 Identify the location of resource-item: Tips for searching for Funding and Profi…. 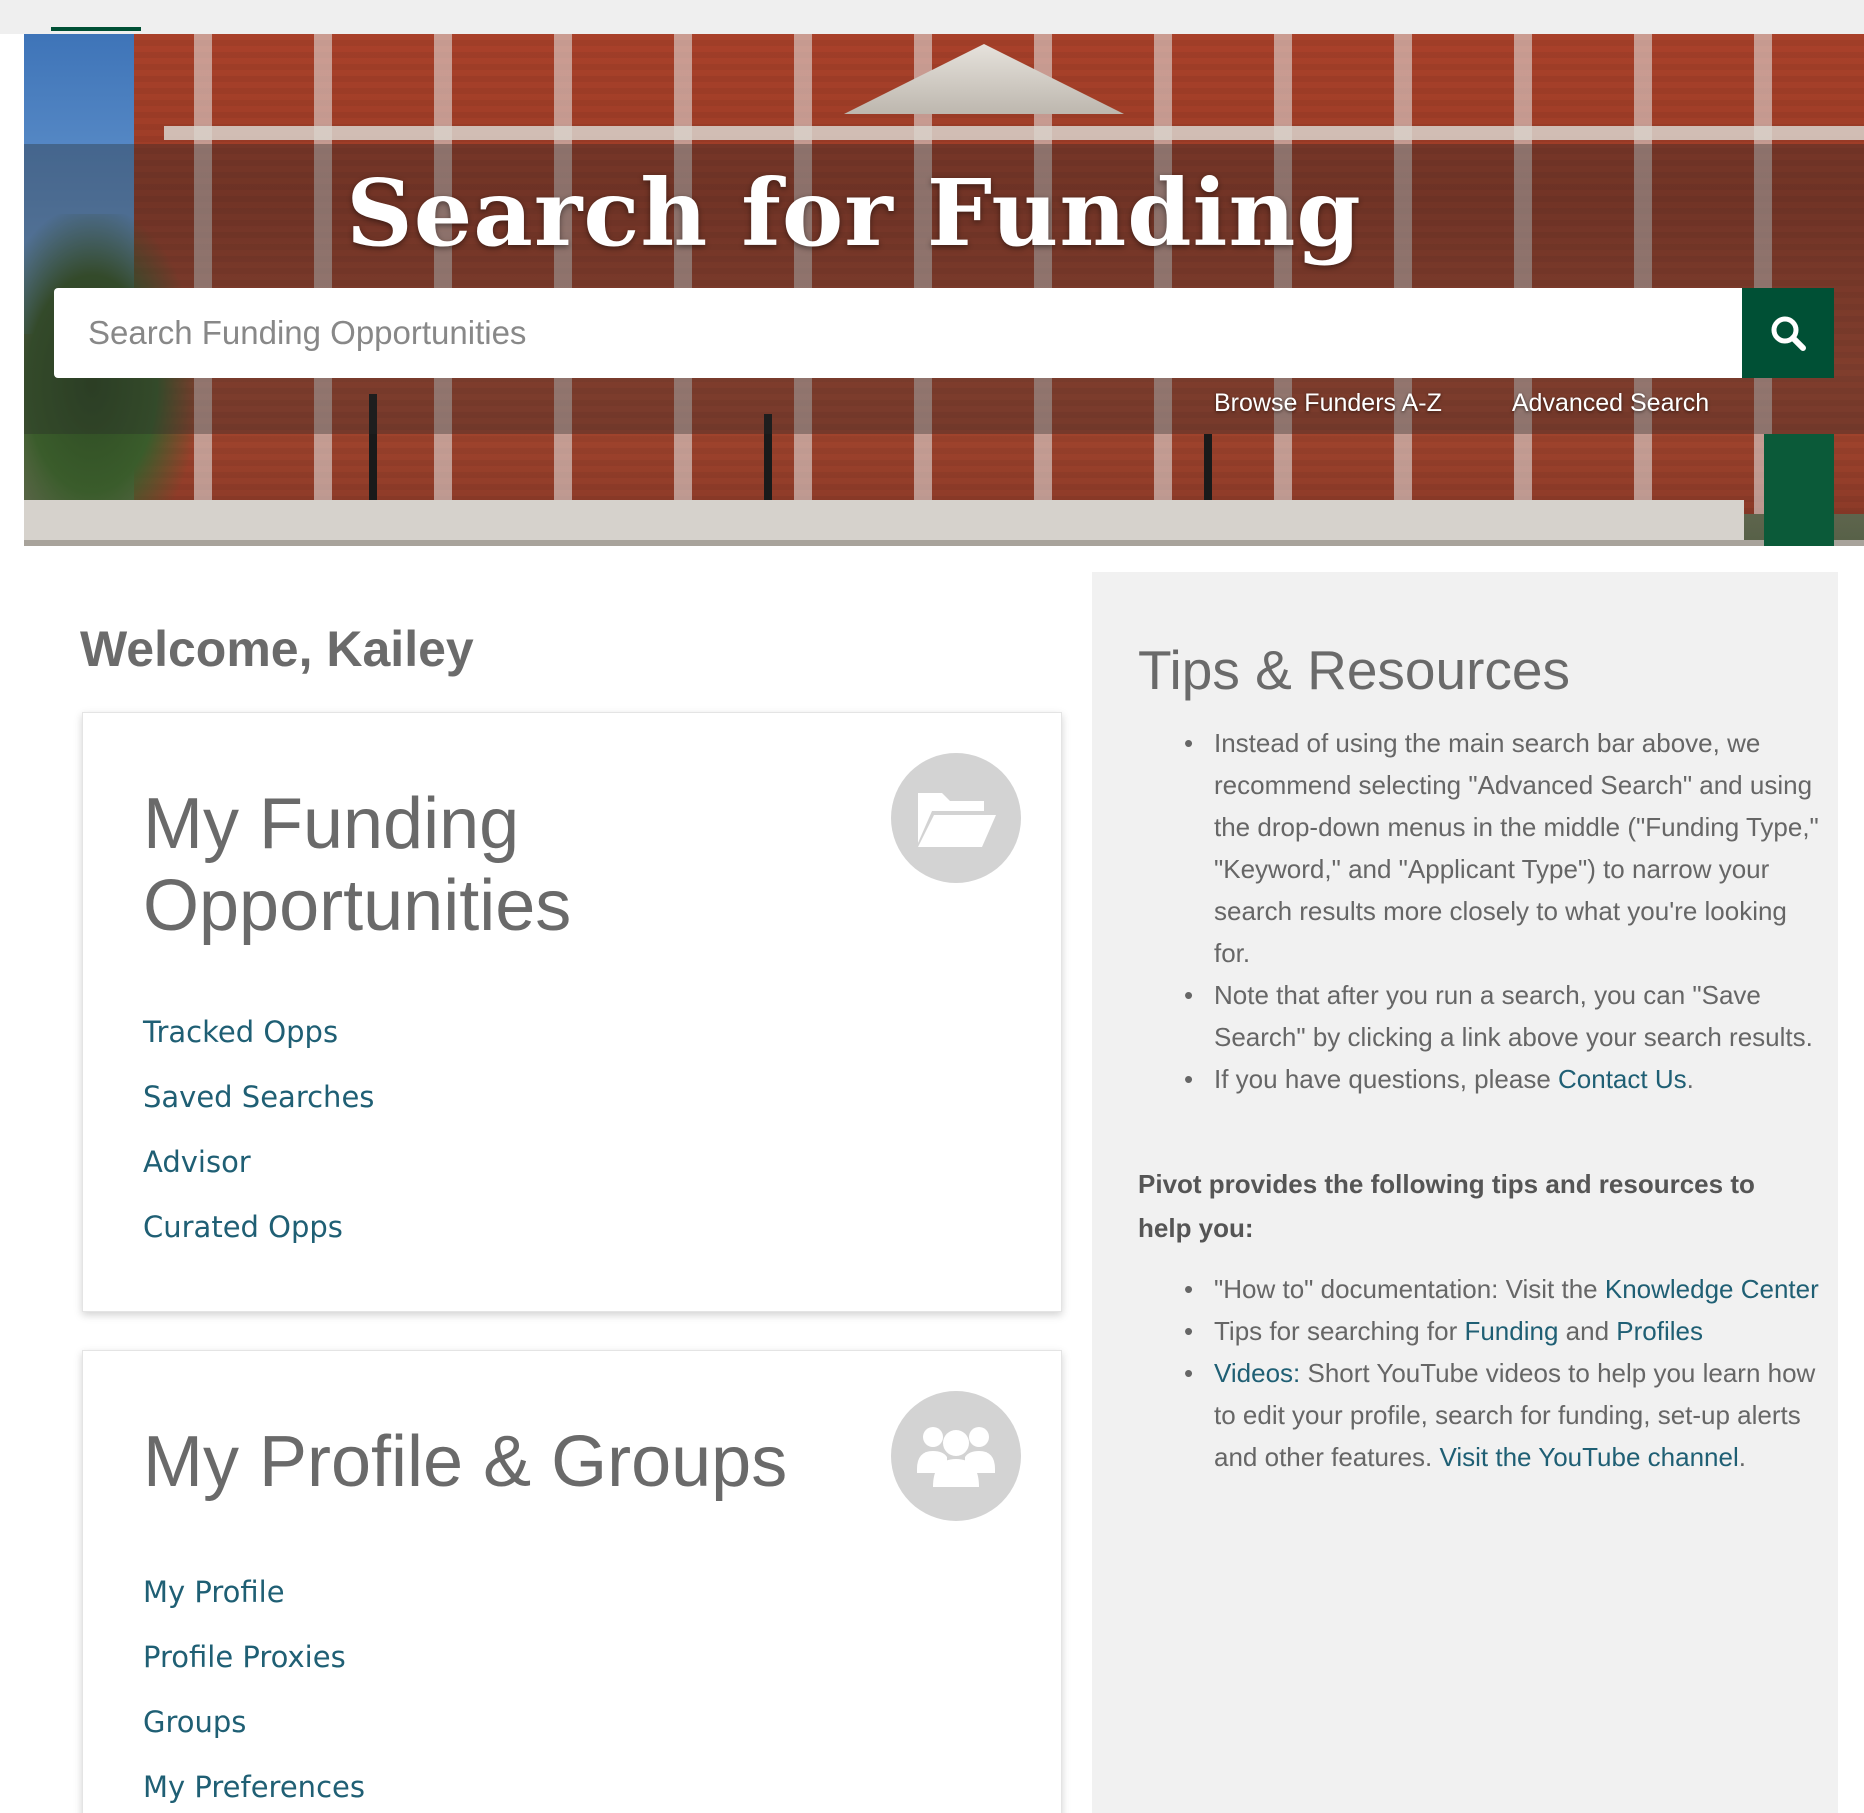
(1504, 1331).